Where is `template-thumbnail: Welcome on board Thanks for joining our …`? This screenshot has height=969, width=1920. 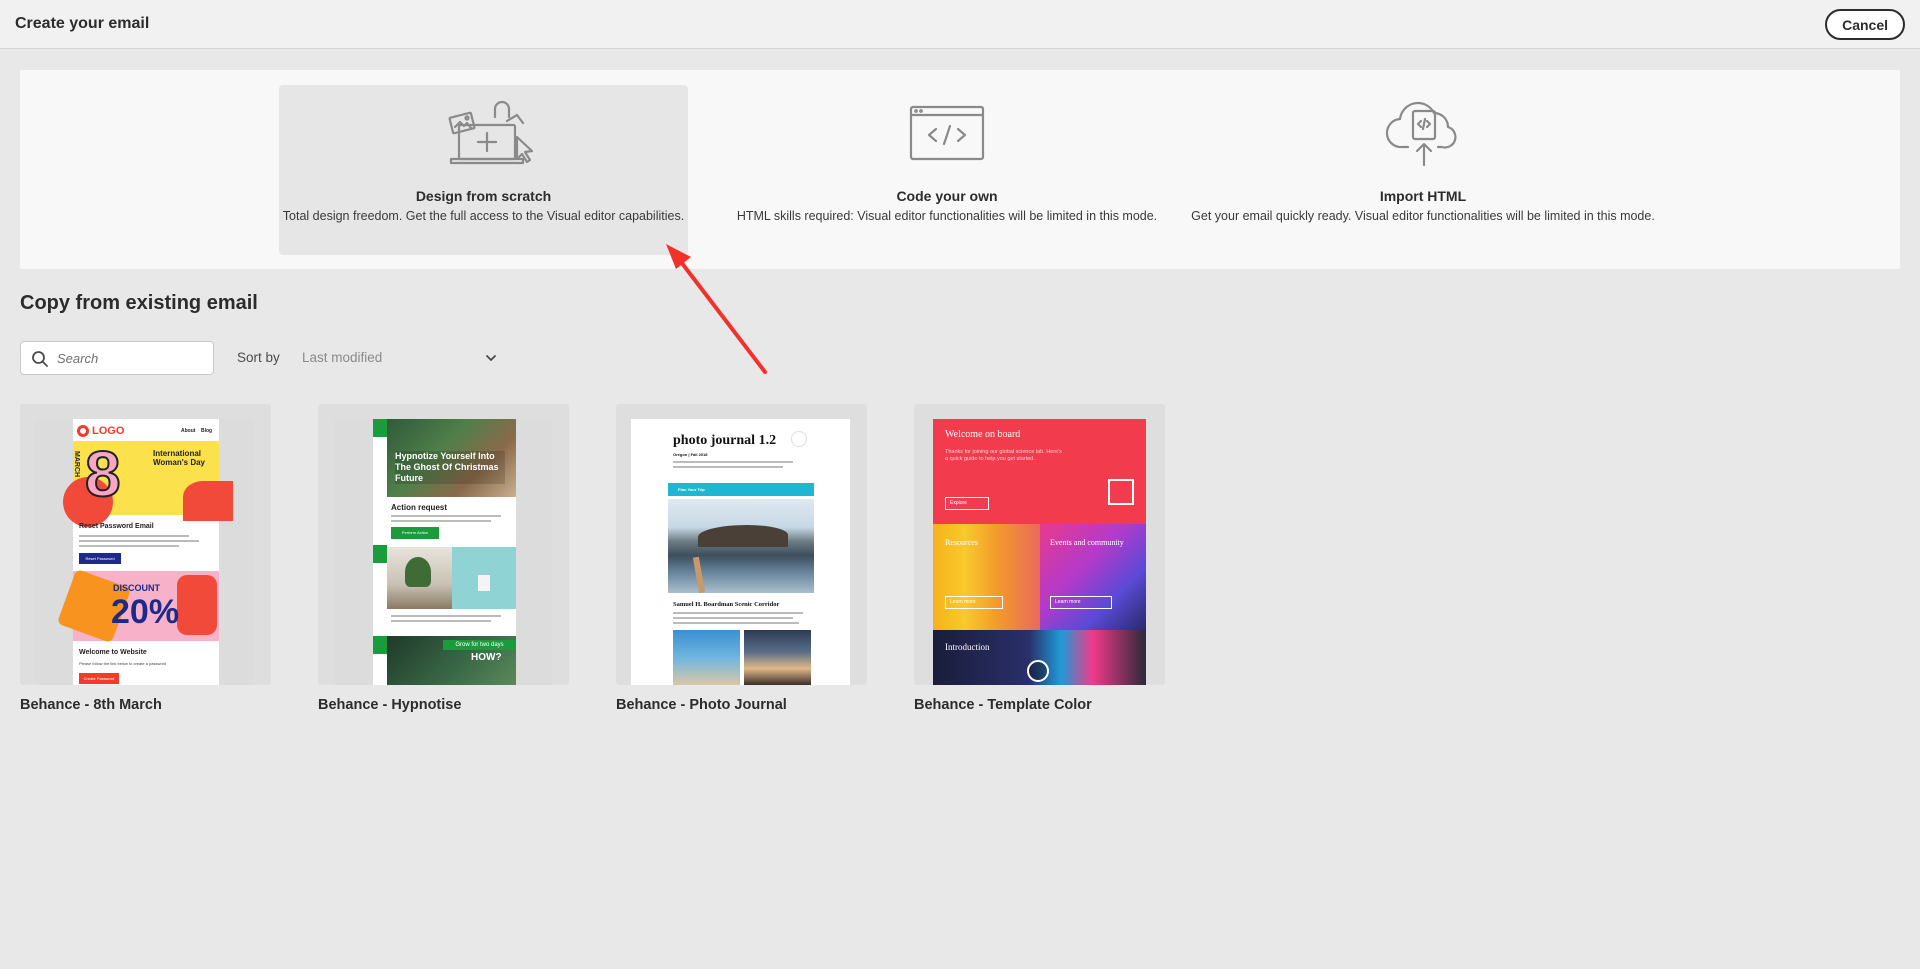 template-thumbnail: Welcome on board Thanks for joining our … is located at coordinates (1039, 544).